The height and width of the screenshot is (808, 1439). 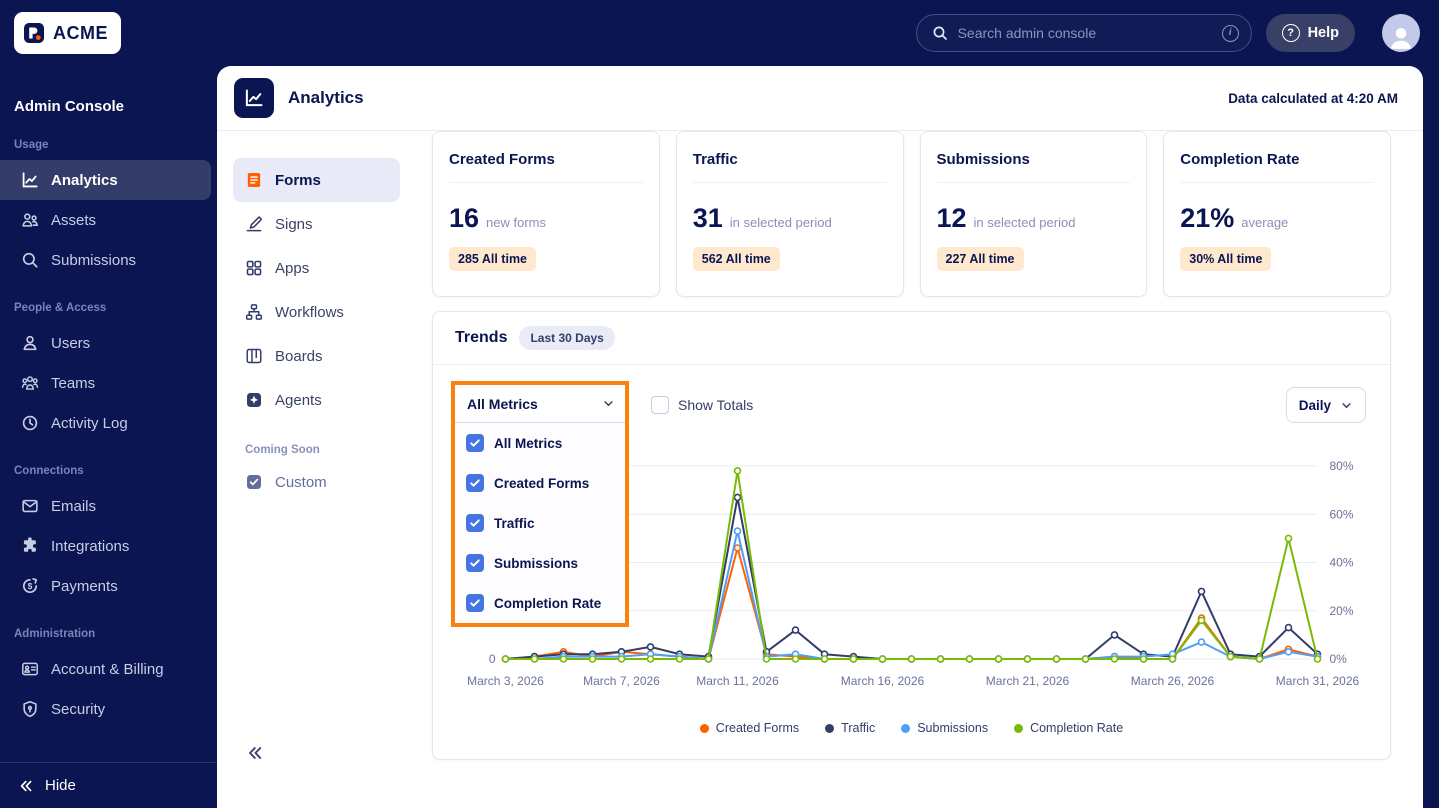 I want to click on all-metrics-checkbox, so click(x=475, y=443).